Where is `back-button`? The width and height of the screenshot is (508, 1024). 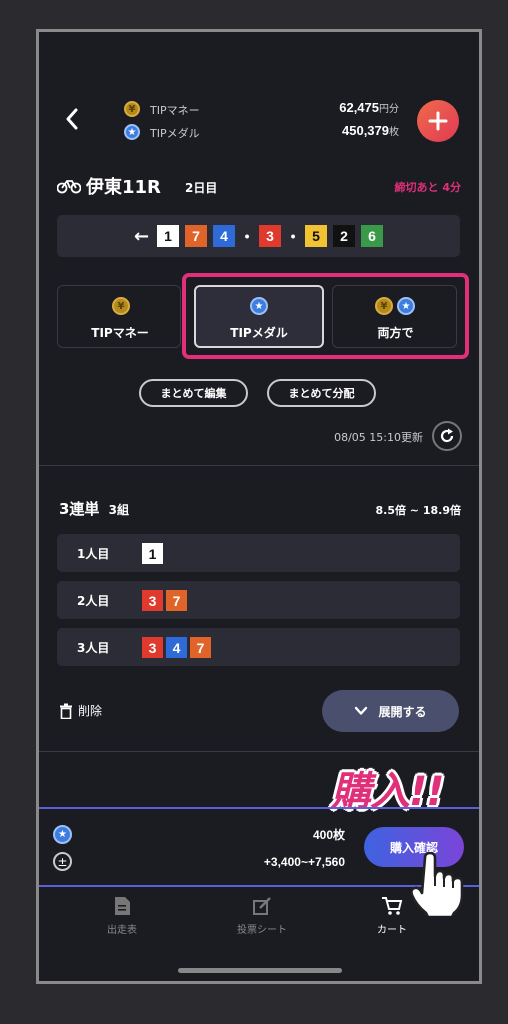
back-button is located at coordinates (73, 119).